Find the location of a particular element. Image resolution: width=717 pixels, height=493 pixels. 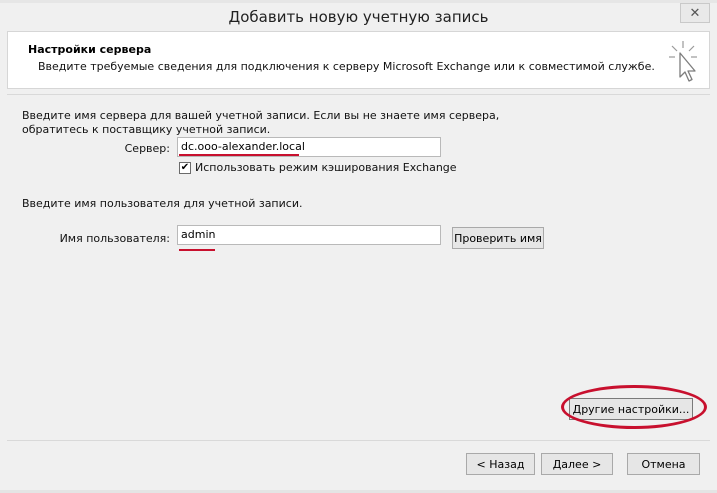

footer-divider is located at coordinates (358, 440).